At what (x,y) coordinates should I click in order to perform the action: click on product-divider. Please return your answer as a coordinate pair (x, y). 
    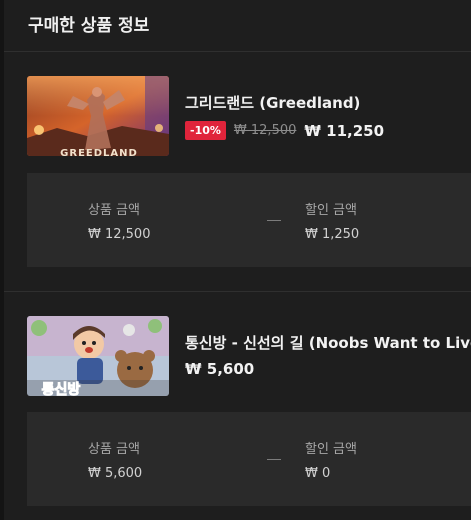
    Looking at the image, I should click on (237, 291).